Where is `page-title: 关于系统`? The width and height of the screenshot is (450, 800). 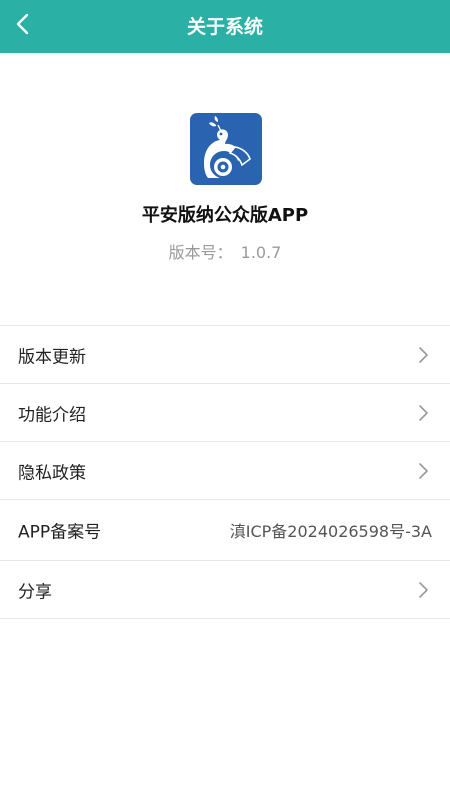
page-title: 关于系统 is located at coordinates (224, 27).